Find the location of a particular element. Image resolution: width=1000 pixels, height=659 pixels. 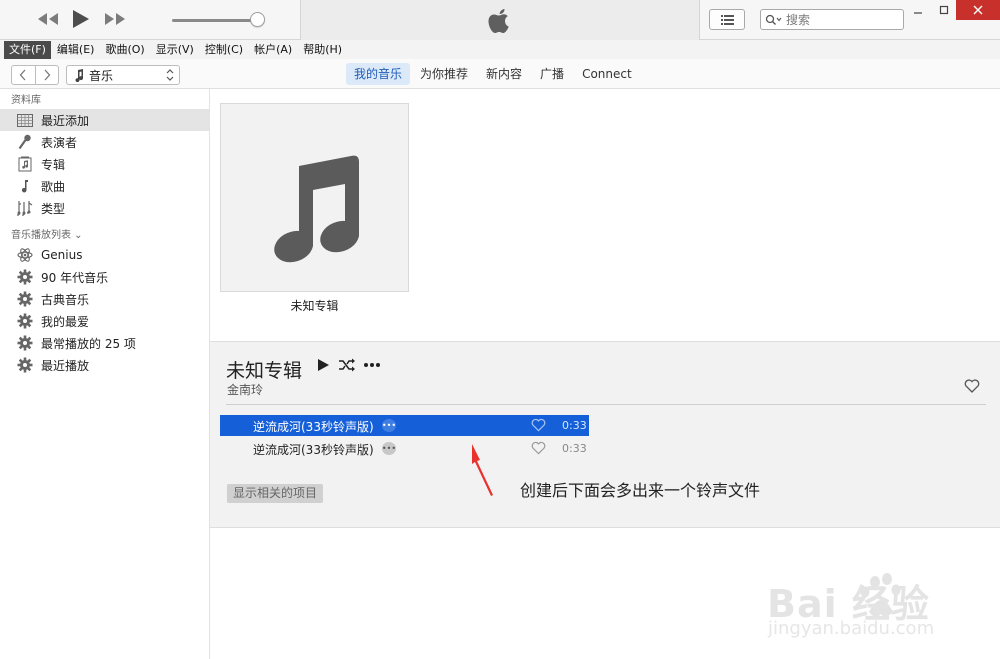

sidebar-item-label: 专辑 is located at coordinates (53, 164).